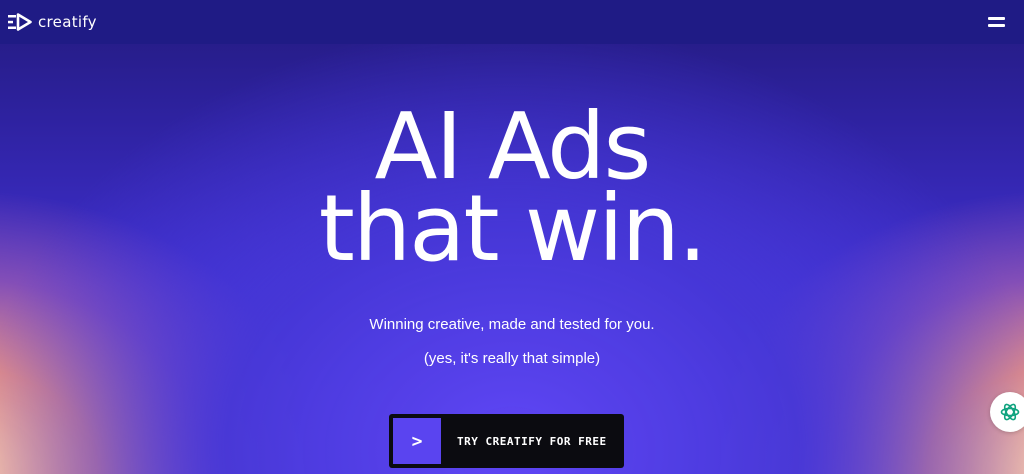 The image size is (1024, 474). What do you see at coordinates (67, 22) in the screenshot?
I see `brand-name: creatify` at bounding box center [67, 22].